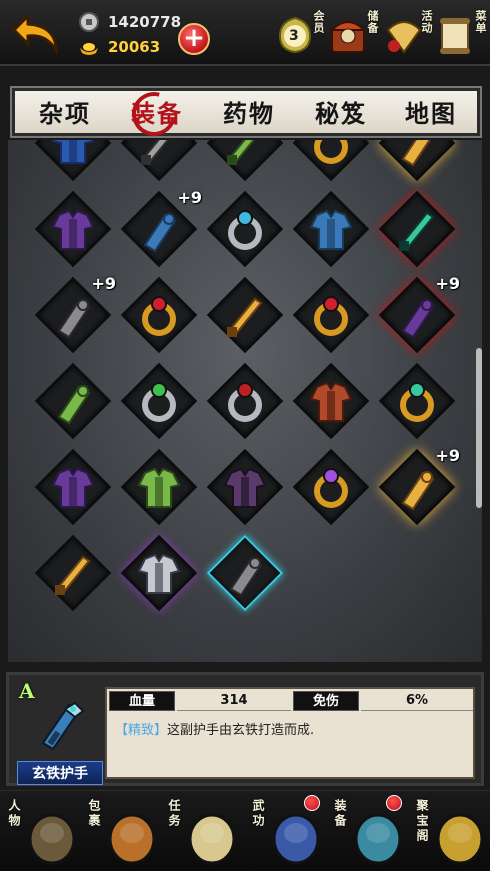 The width and height of the screenshot is (490, 871). What do you see at coordinates (431, 114) in the screenshot?
I see `tab-map: 地图` at bounding box center [431, 114].